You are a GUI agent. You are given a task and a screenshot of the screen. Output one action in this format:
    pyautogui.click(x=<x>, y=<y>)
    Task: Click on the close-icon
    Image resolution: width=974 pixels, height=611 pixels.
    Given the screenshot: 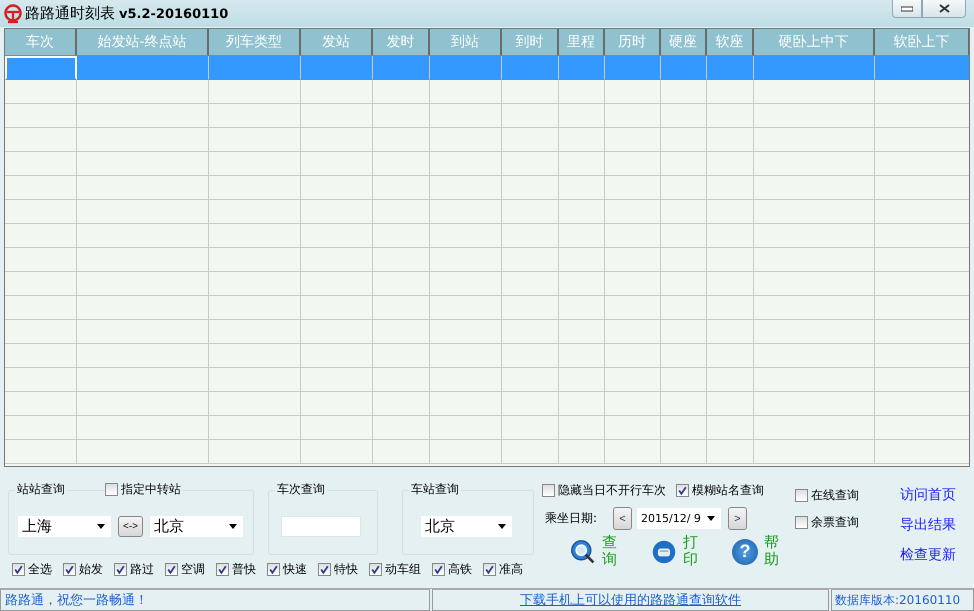 What is the action you would take?
    pyautogui.click(x=944, y=8)
    